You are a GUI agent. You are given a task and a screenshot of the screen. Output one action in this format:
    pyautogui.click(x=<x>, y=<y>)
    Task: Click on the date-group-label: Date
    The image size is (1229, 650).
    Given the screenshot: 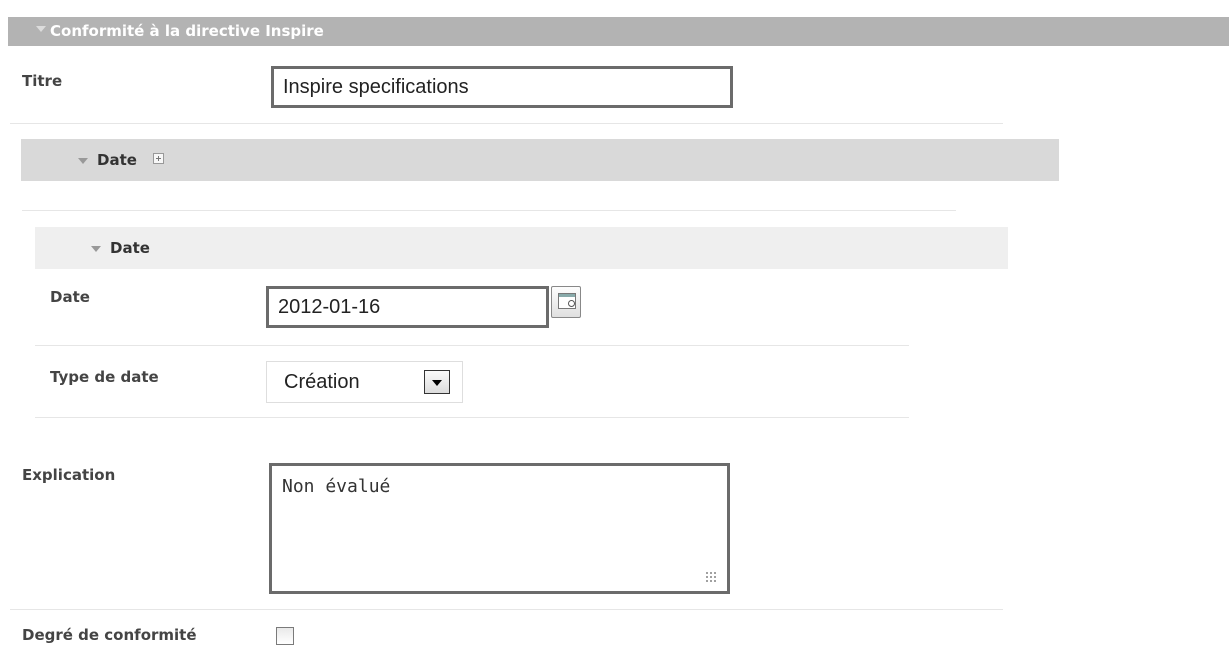 What is the action you would take?
    pyautogui.click(x=117, y=160)
    